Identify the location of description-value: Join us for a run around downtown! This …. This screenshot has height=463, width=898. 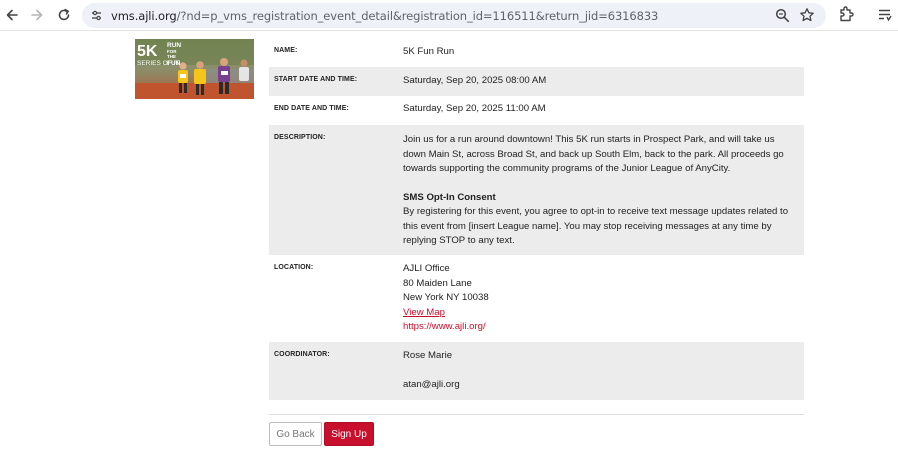
(603, 190).